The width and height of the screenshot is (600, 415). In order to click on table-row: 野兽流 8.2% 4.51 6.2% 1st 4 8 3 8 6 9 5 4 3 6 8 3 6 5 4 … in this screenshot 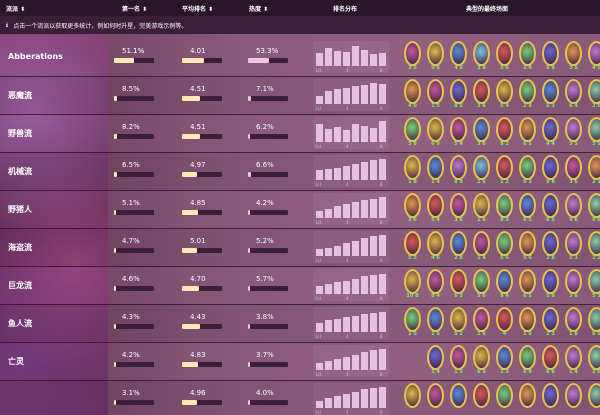, I will do `click(300, 133)`.